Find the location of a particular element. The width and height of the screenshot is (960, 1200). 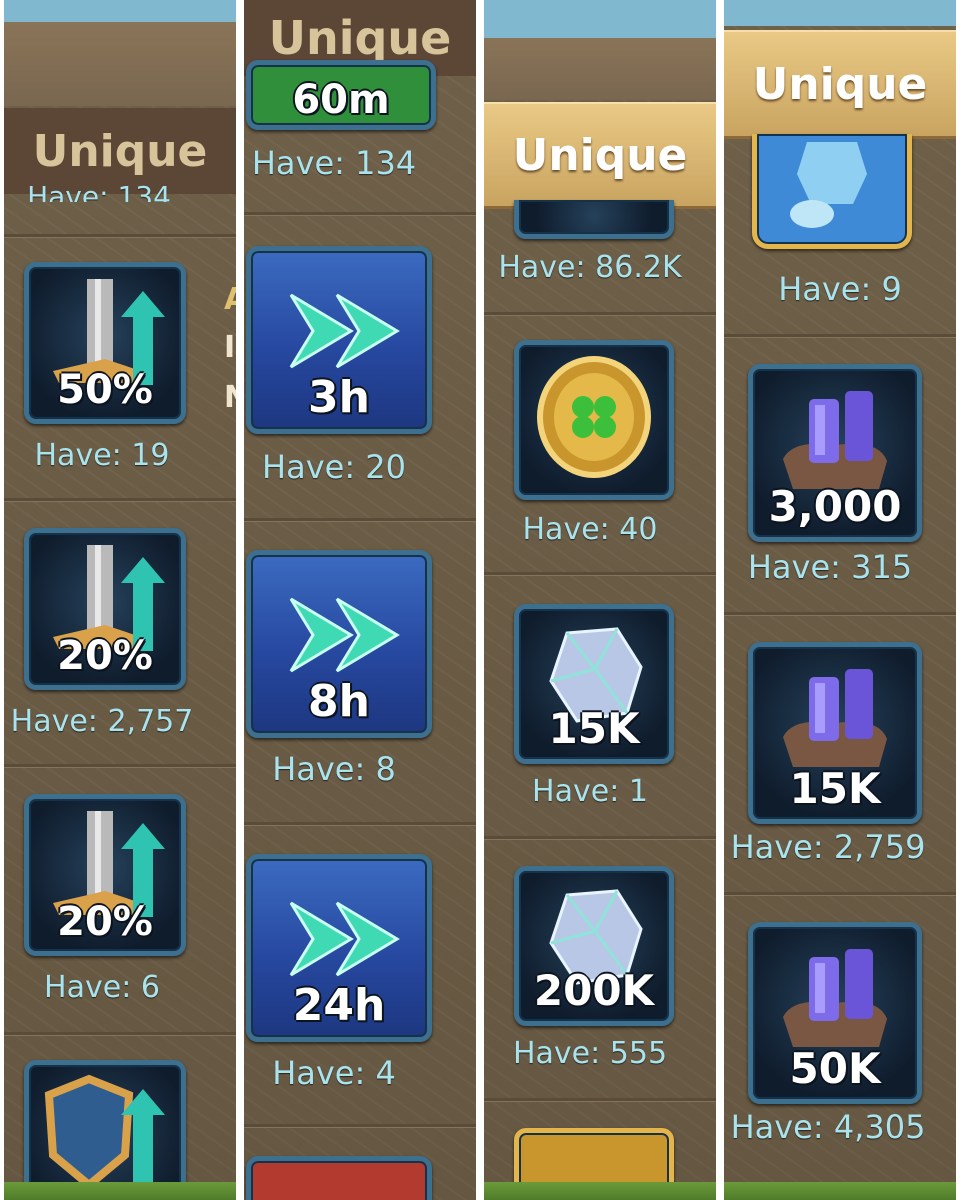

item-desc-text: N is located at coordinates (230, 397).